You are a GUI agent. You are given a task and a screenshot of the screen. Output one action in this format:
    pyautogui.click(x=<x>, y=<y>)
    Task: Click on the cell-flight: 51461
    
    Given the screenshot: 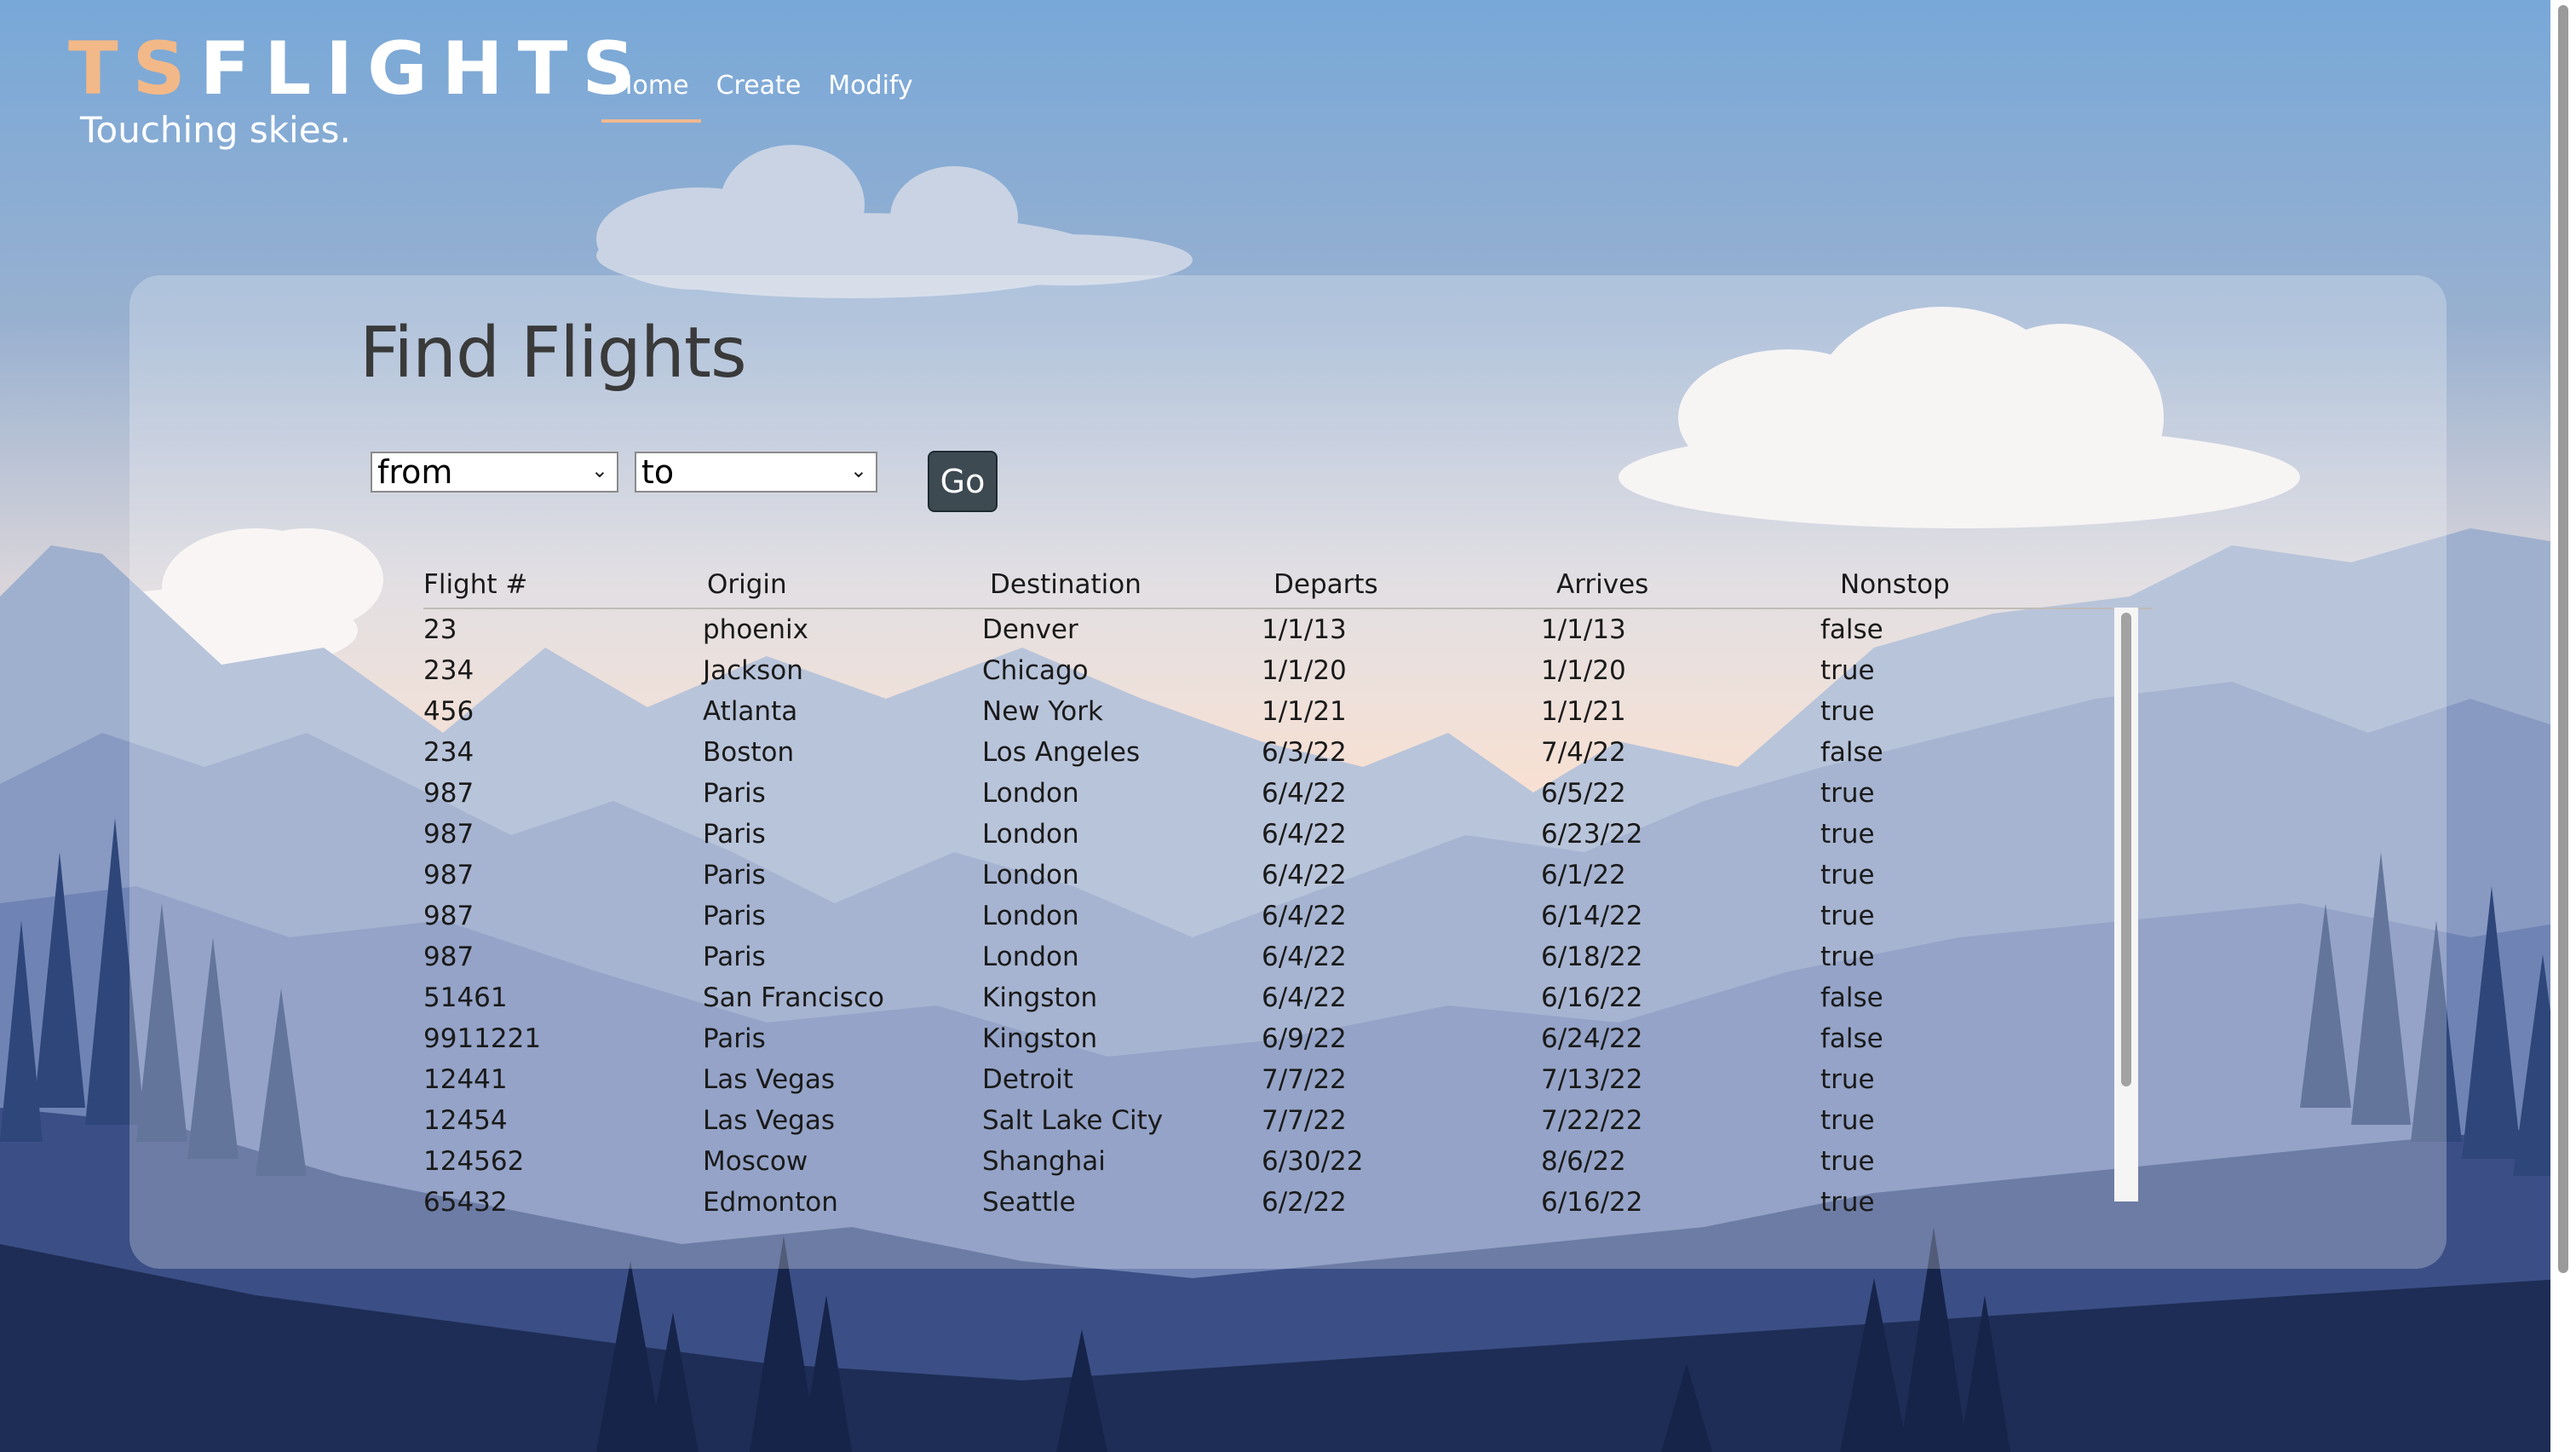 What is the action you would take?
    pyautogui.click(x=466, y=997)
    